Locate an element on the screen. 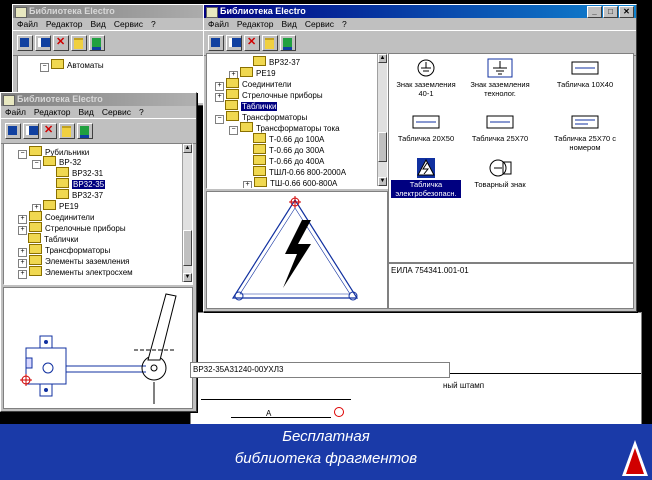  tree-item: − ВР-32 is located at coordinates (56, 162).